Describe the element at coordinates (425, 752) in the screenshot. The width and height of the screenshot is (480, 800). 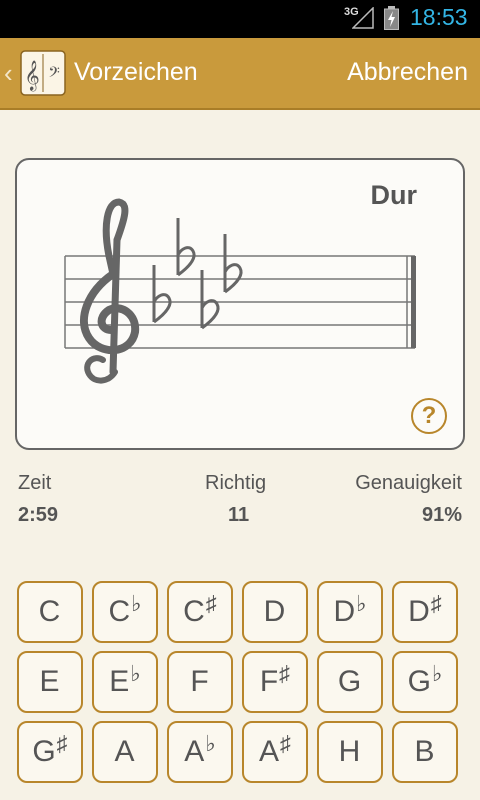
I see `key-button-b: B` at that location.